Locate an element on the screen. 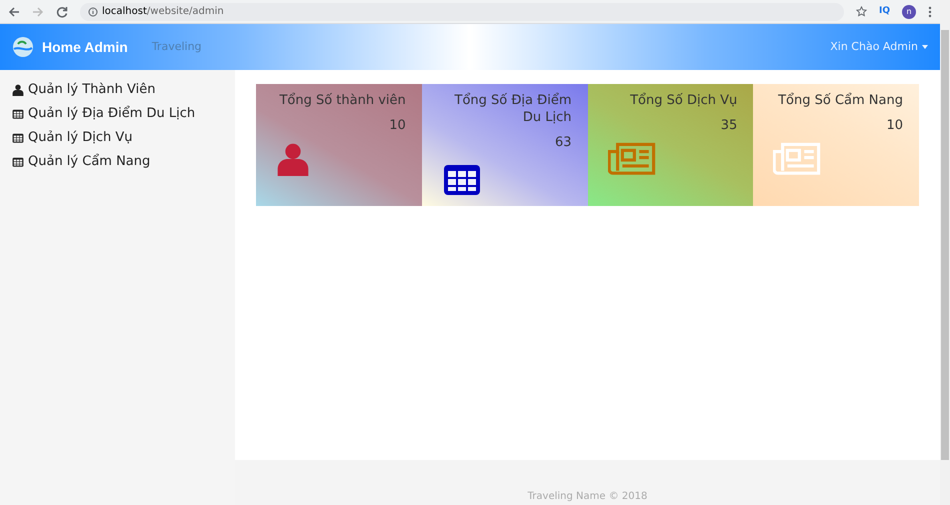 This screenshot has width=950, height=505. card-title: Tổng Số Địa Điểm Du Lịch is located at coordinates (513, 109).